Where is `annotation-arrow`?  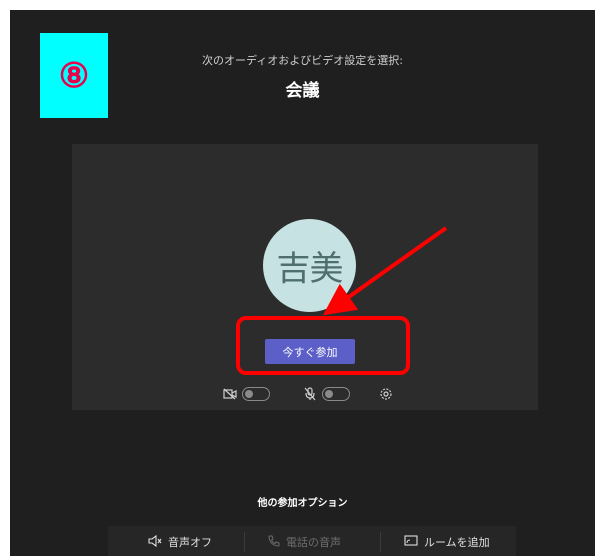
annotation-arrow is located at coordinates (385, 271).